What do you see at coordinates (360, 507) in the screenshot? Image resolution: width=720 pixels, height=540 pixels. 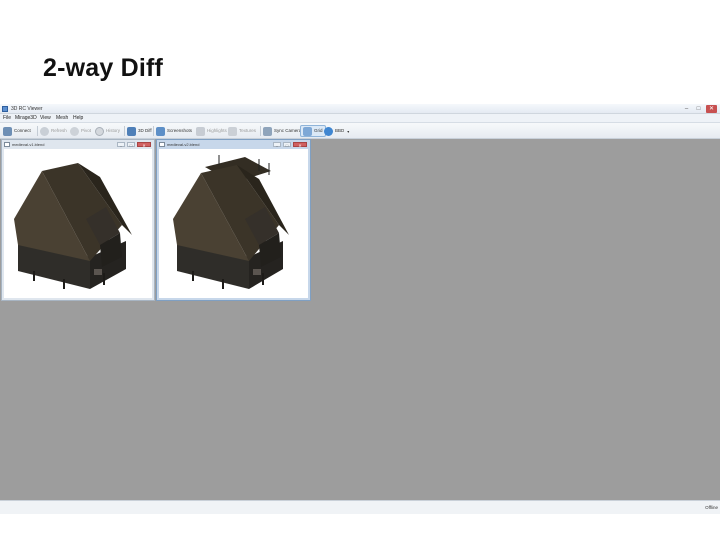 I see `status-bar: Offline` at bounding box center [360, 507].